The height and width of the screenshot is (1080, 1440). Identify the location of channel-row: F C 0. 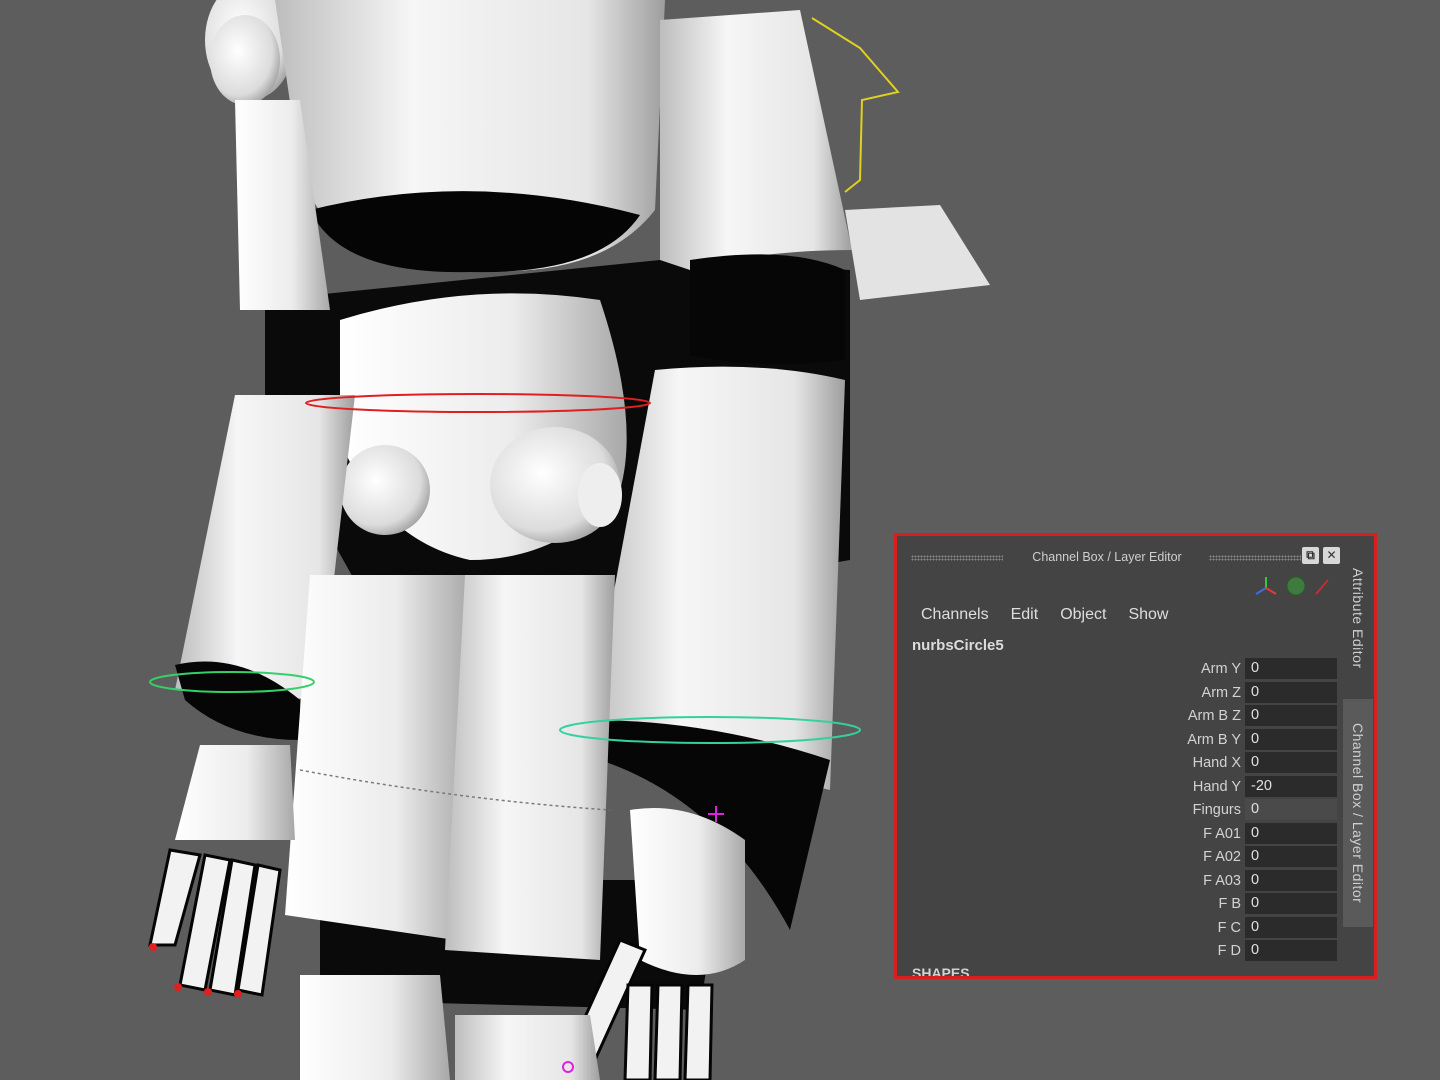
(1119, 928).